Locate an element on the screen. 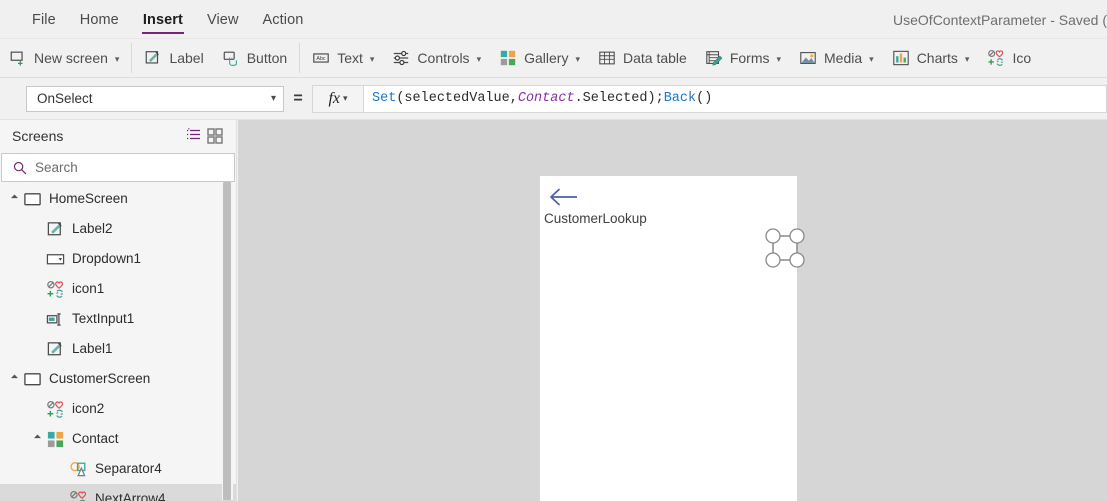 This screenshot has width=1107, height=501. ribbon-button-gallery: Gallery ▾ is located at coordinates (539, 58).